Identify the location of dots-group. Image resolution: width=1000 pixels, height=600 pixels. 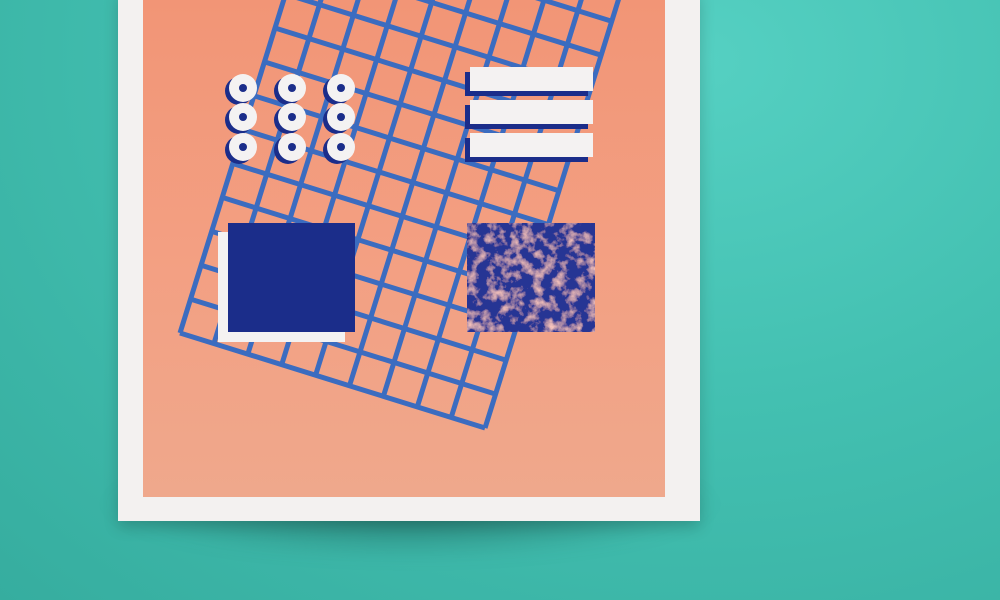
(290, 119).